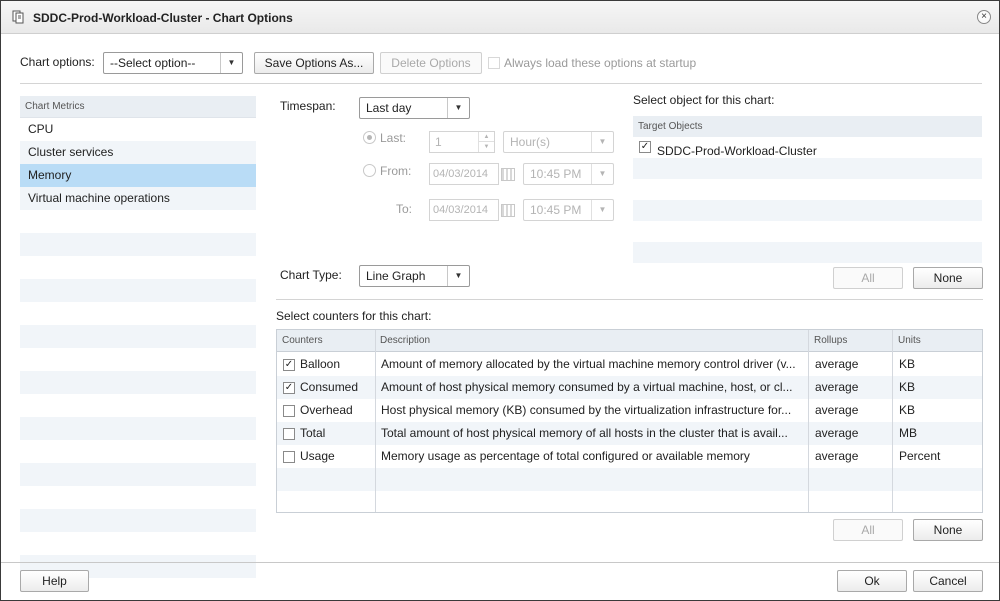 This screenshot has width=1000, height=601. What do you see at coordinates (138, 107) in the screenshot?
I see `chart-metrics-header: Chart Metrics` at bounding box center [138, 107].